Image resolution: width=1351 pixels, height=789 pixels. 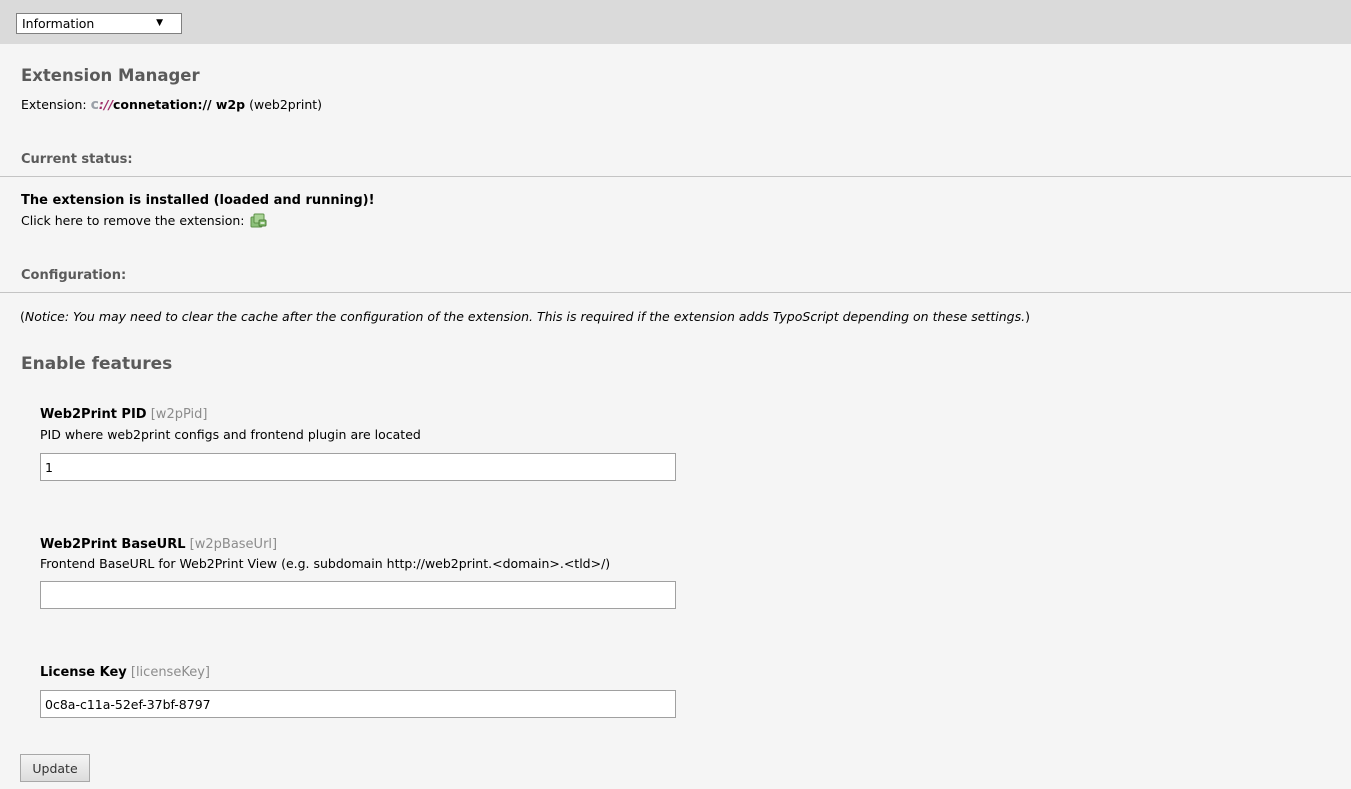 What do you see at coordinates (74, 275) in the screenshot?
I see `configuration-heading: Configuration:` at bounding box center [74, 275].